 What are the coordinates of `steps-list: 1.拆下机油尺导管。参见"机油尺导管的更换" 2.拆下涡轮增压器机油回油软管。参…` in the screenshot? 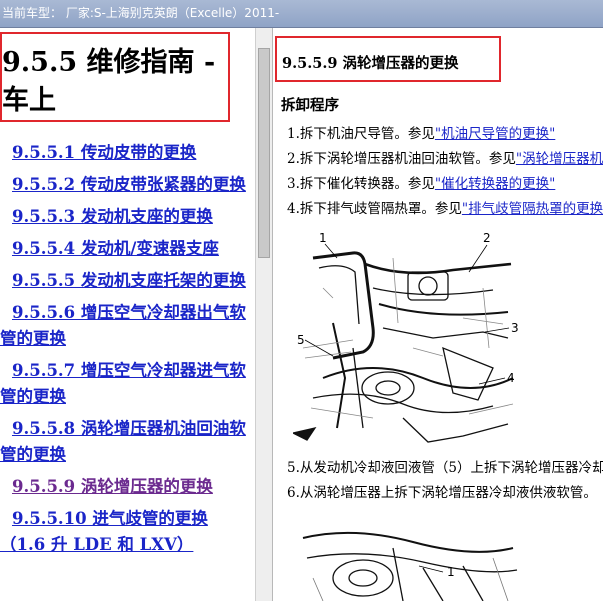 It's located at (445, 172).